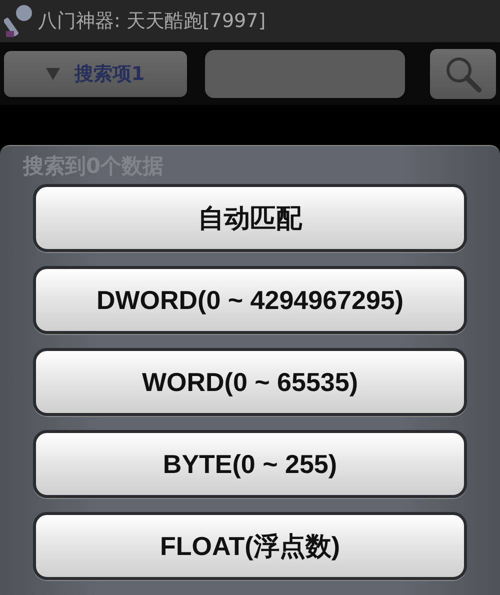 Image resolution: width=500 pixels, height=595 pixels. Describe the element at coordinates (53, 74) in the screenshot. I see `caret-icon` at that location.